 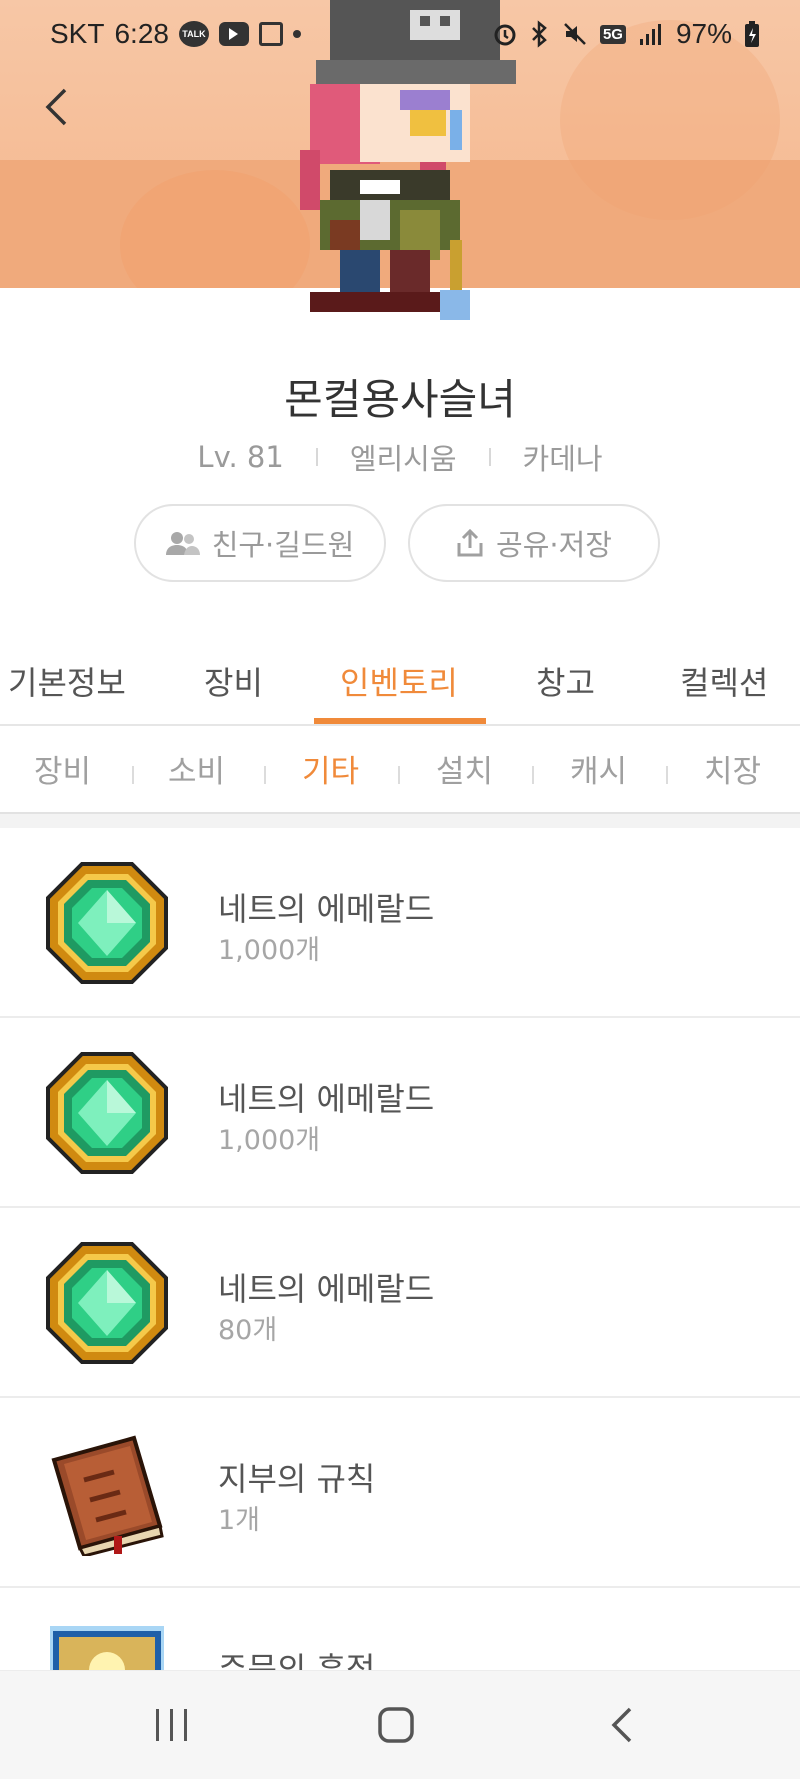 I want to click on list-item: 지부의 규칙 1개, so click(x=400, y=1493).